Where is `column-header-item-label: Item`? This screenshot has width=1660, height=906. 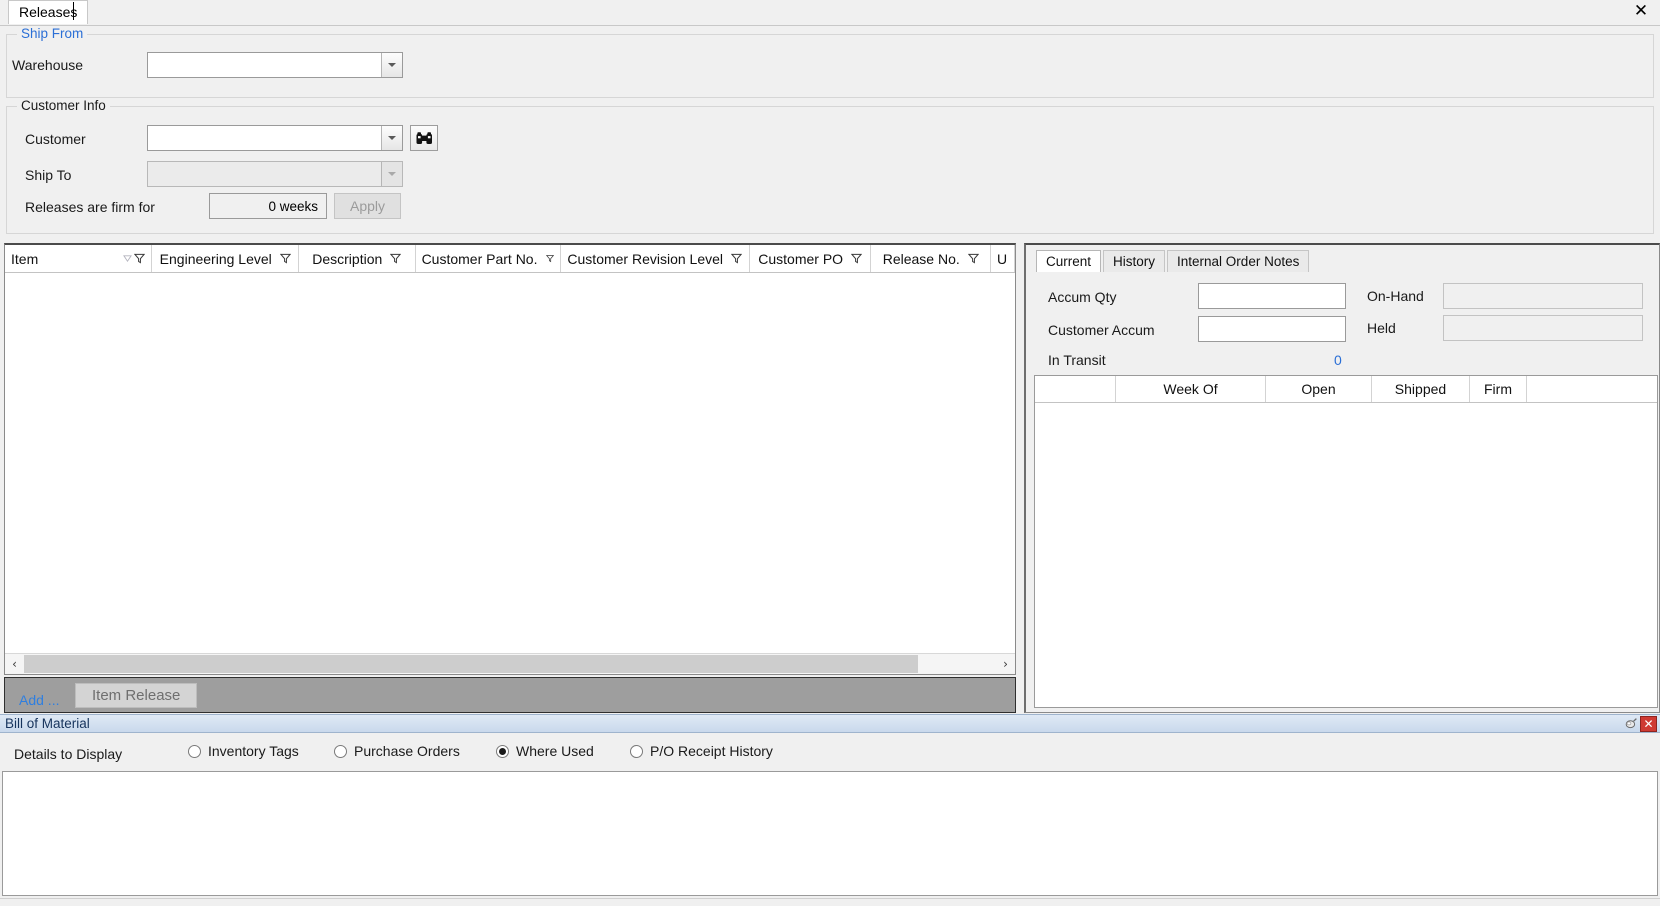
column-header-item-label: Item is located at coordinates (25, 258).